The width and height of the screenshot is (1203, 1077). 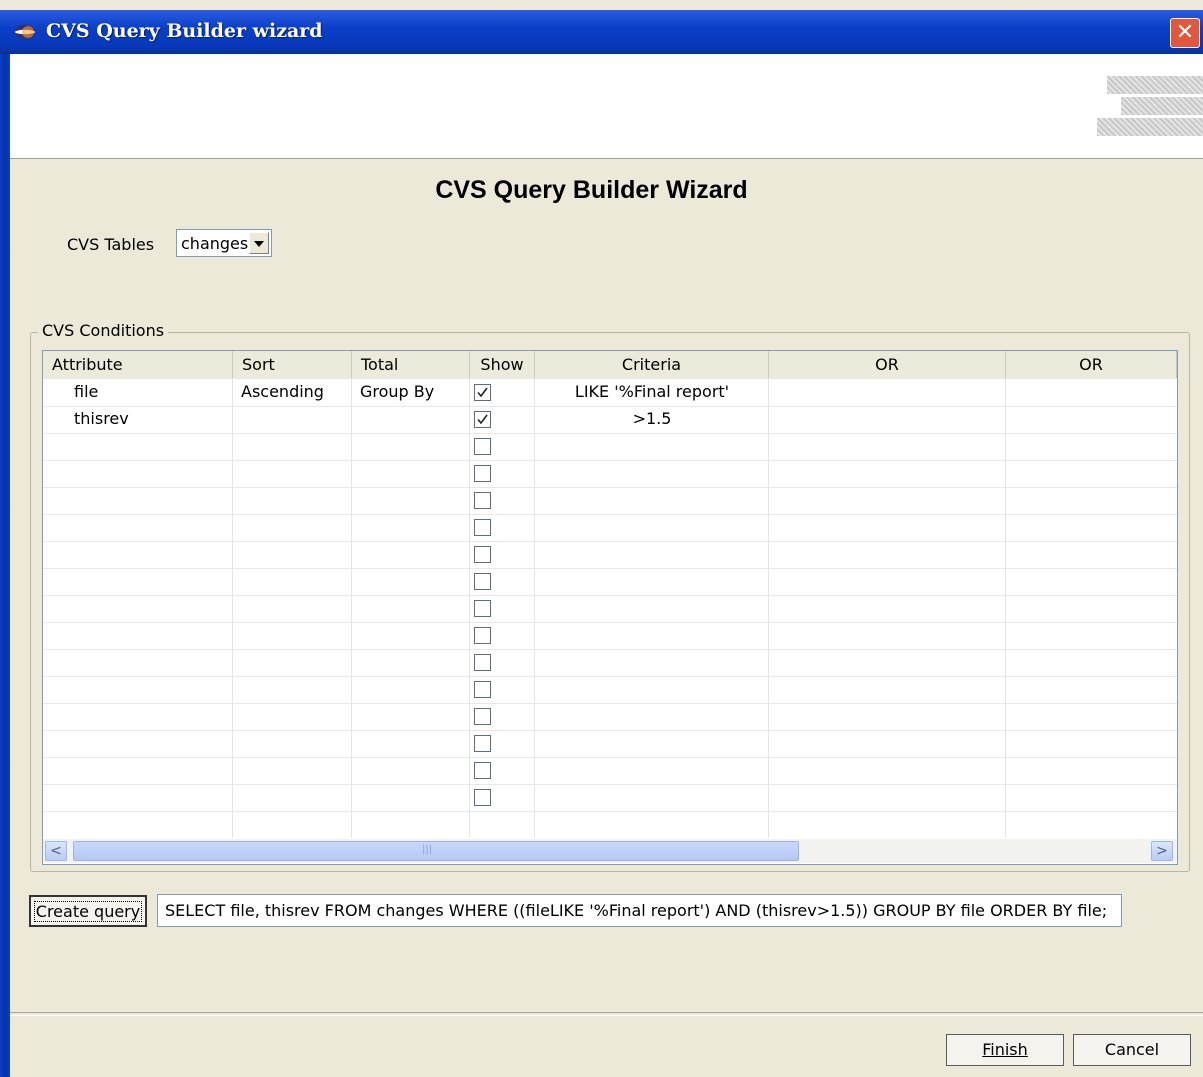 I want to click on cvs-tables-selected-value: changes, so click(x=215, y=243).